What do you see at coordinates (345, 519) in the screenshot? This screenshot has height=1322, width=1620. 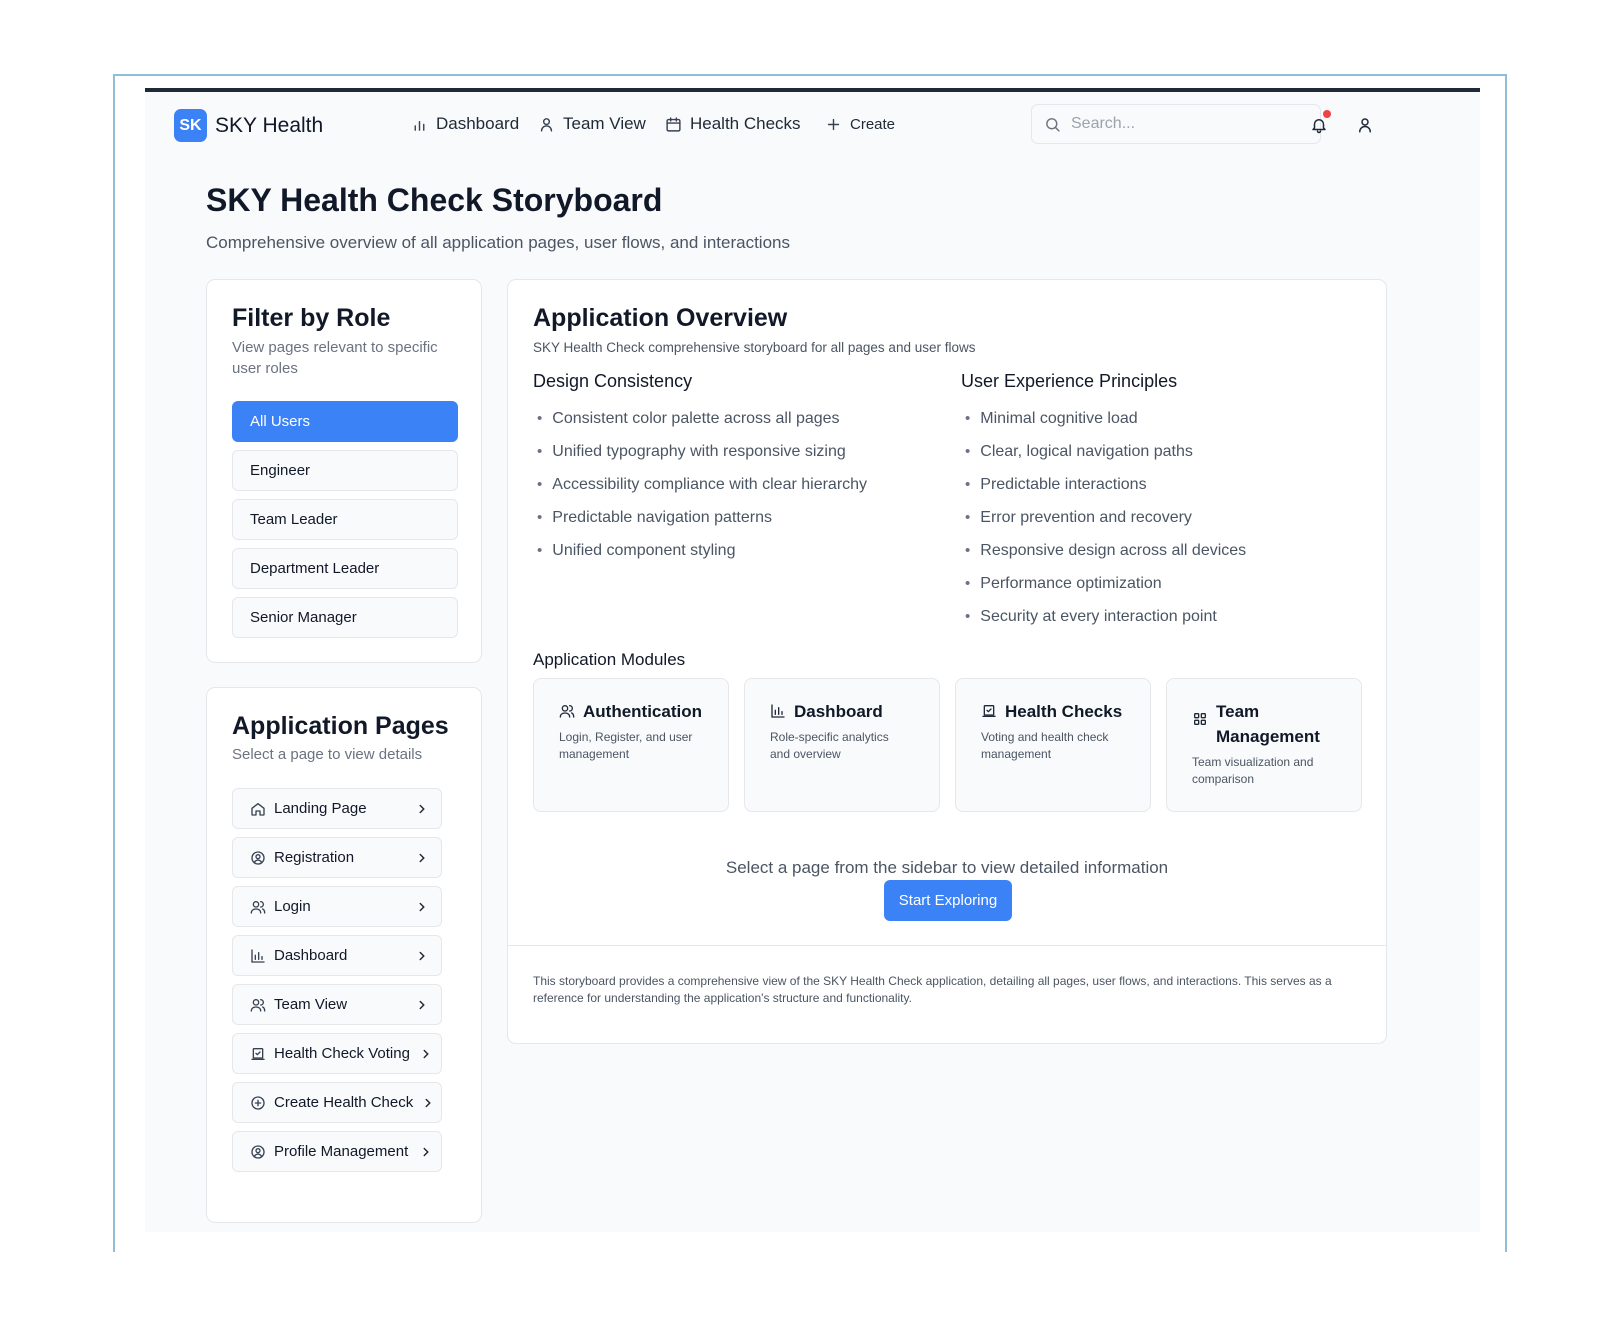 I see `role-button-team-leader: Team Leader` at bounding box center [345, 519].